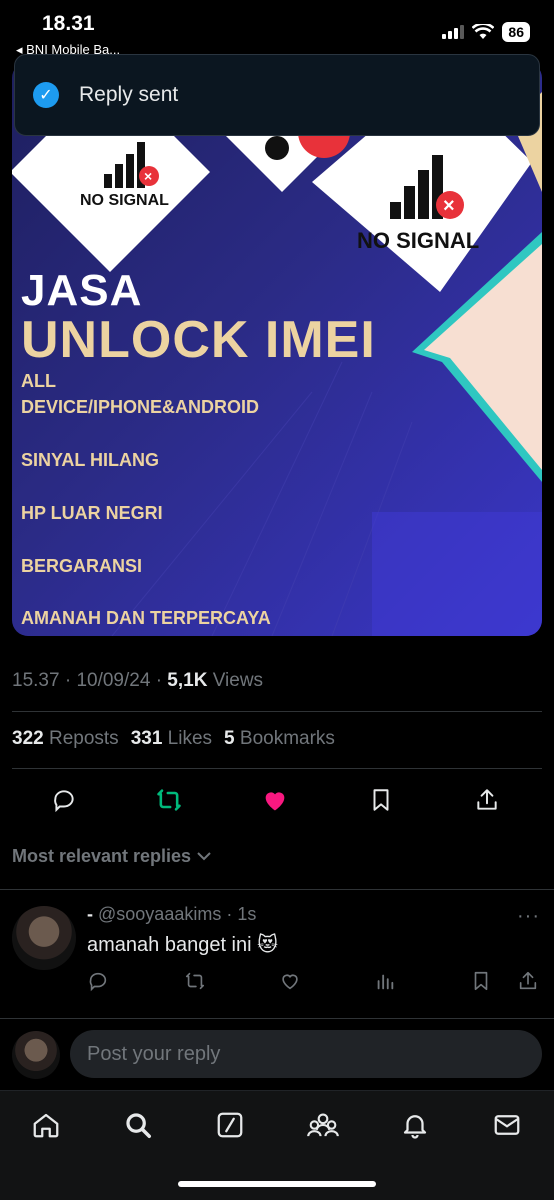 This screenshot has height=1200, width=554. I want to click on home-indicator, so click(277, 1184).